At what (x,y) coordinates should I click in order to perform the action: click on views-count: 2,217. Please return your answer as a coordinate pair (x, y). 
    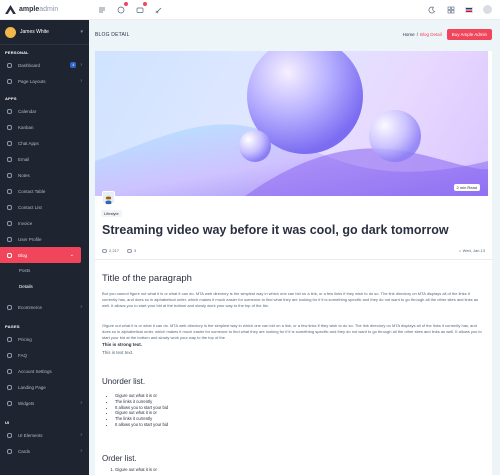
    Looking at the image, I should click on (114, 250).